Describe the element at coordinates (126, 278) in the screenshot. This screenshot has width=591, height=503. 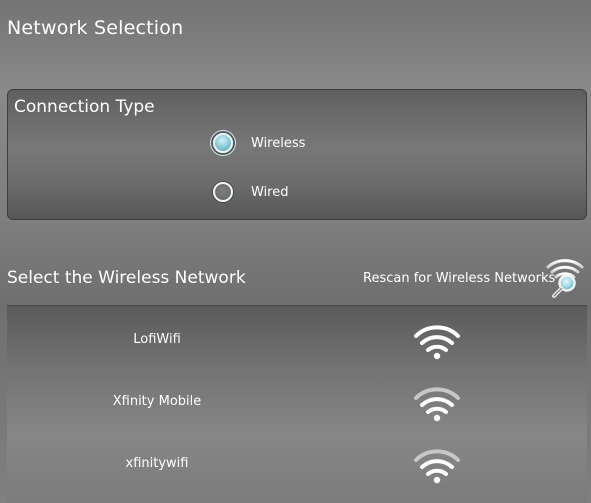
I see `wireless-network-heading: Select the Wireless Network` at that location.